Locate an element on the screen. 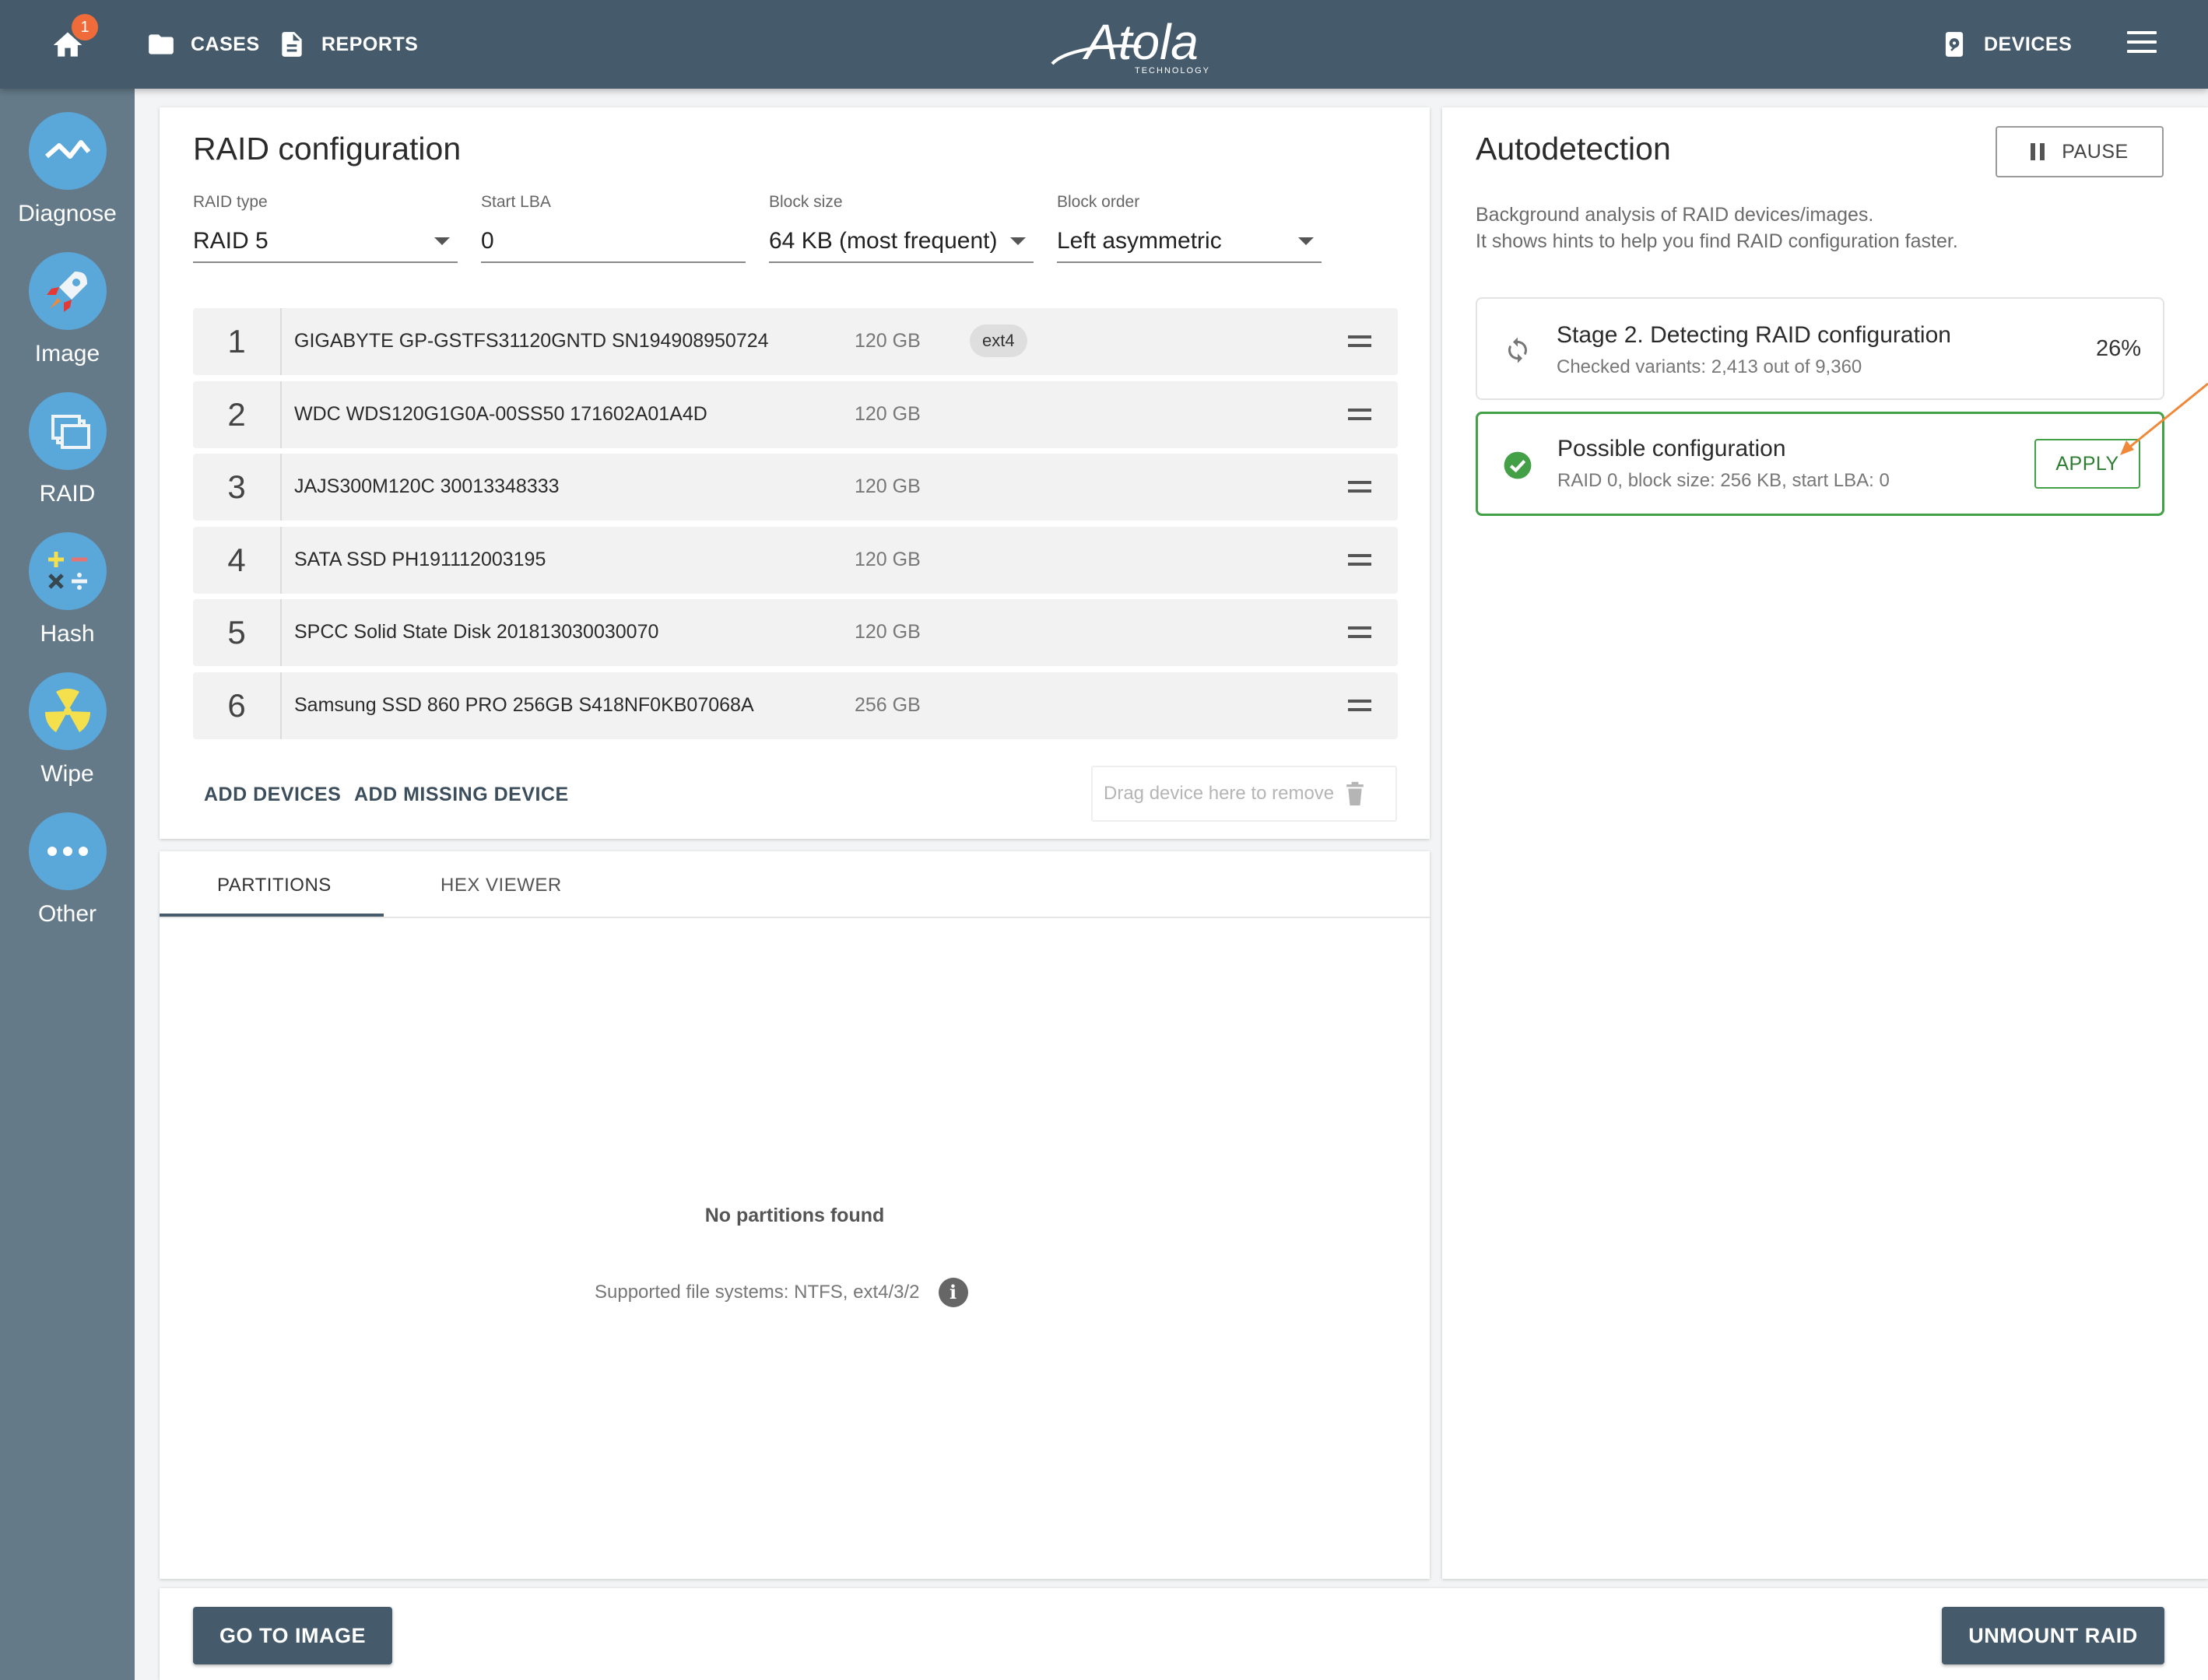 Image resolution: width=2208 pixels, height=1680 pixels. pause-label: PAUSE is located at coordinates (2095, 152).